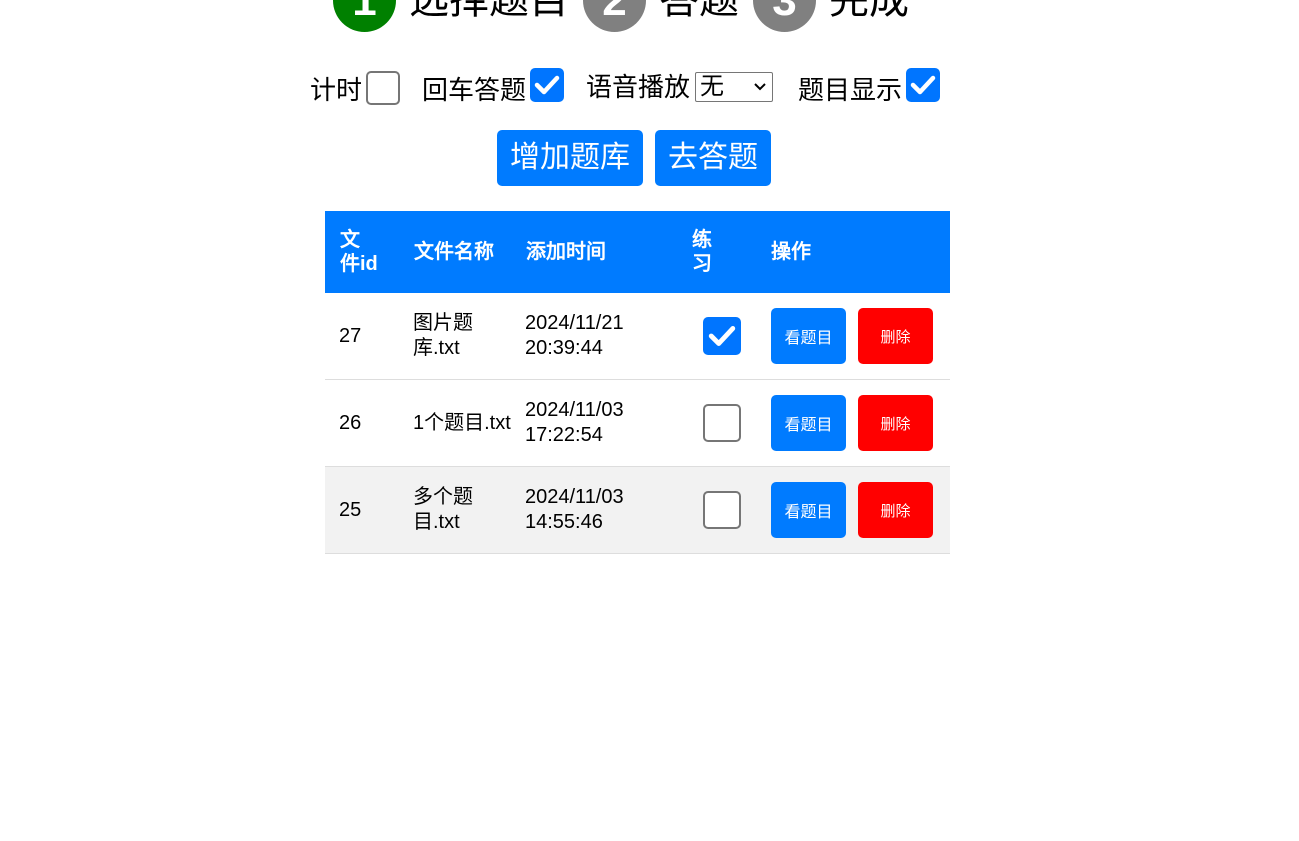 The image size is (1299, 841). I want to click on voice-select-value: 无, so click(712, 86).